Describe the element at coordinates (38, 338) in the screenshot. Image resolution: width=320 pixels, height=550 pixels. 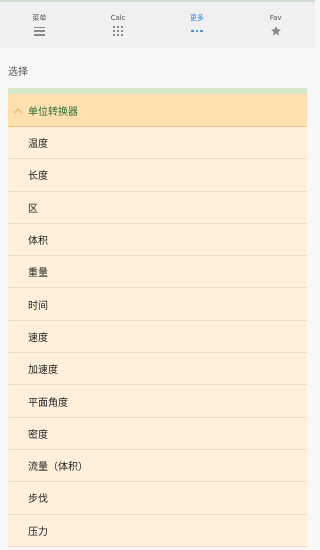
I see `list-item-label: 速度` at that location.